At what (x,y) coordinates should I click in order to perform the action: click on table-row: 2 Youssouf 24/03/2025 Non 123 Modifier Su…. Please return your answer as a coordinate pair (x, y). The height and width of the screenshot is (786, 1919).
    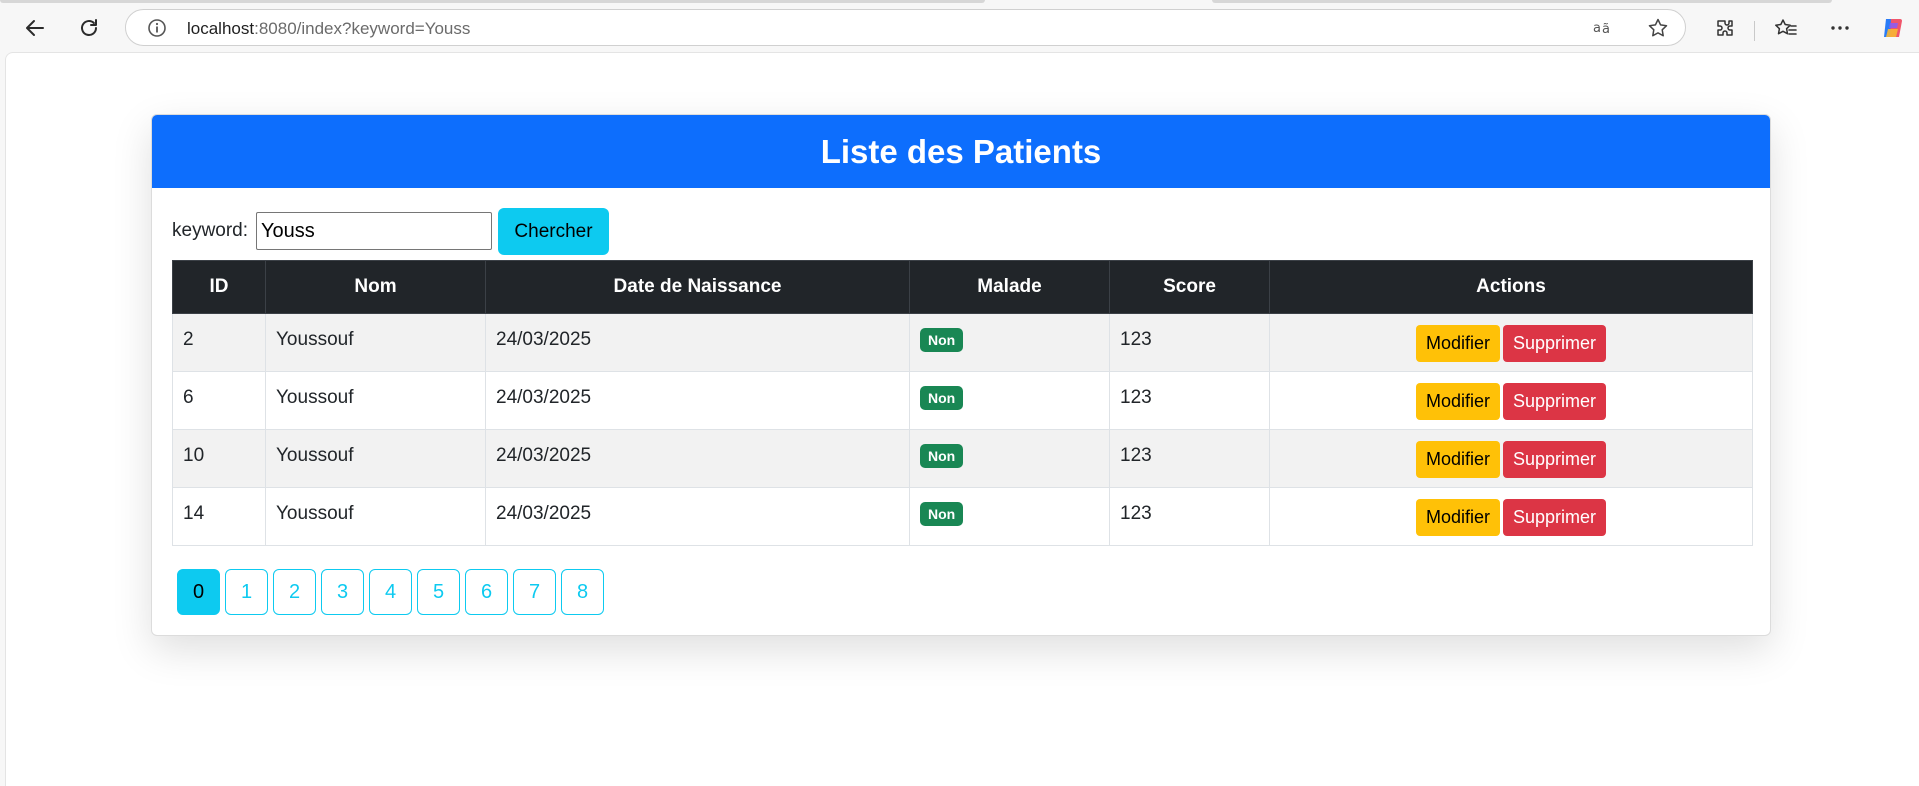
    Looking at the image, I should click on (962, 342).